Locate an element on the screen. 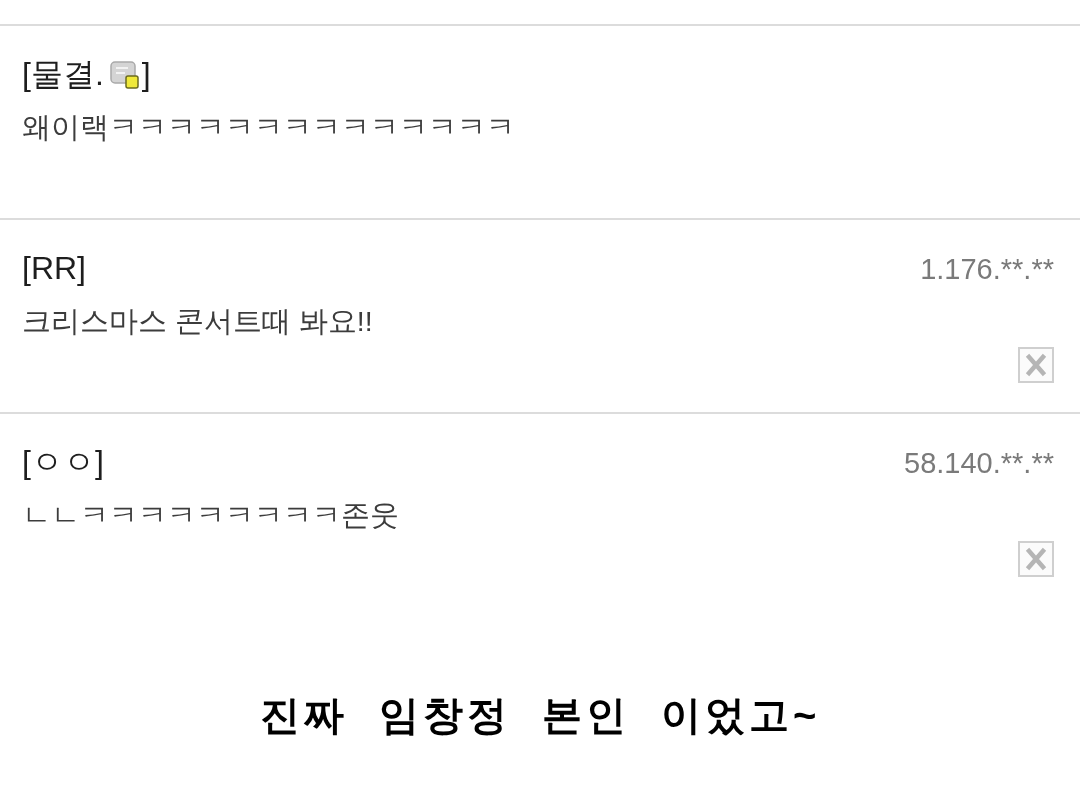 The image size is (1080, 805). author-name: [ㅇㅇ] is located at coordinates (63, 462).